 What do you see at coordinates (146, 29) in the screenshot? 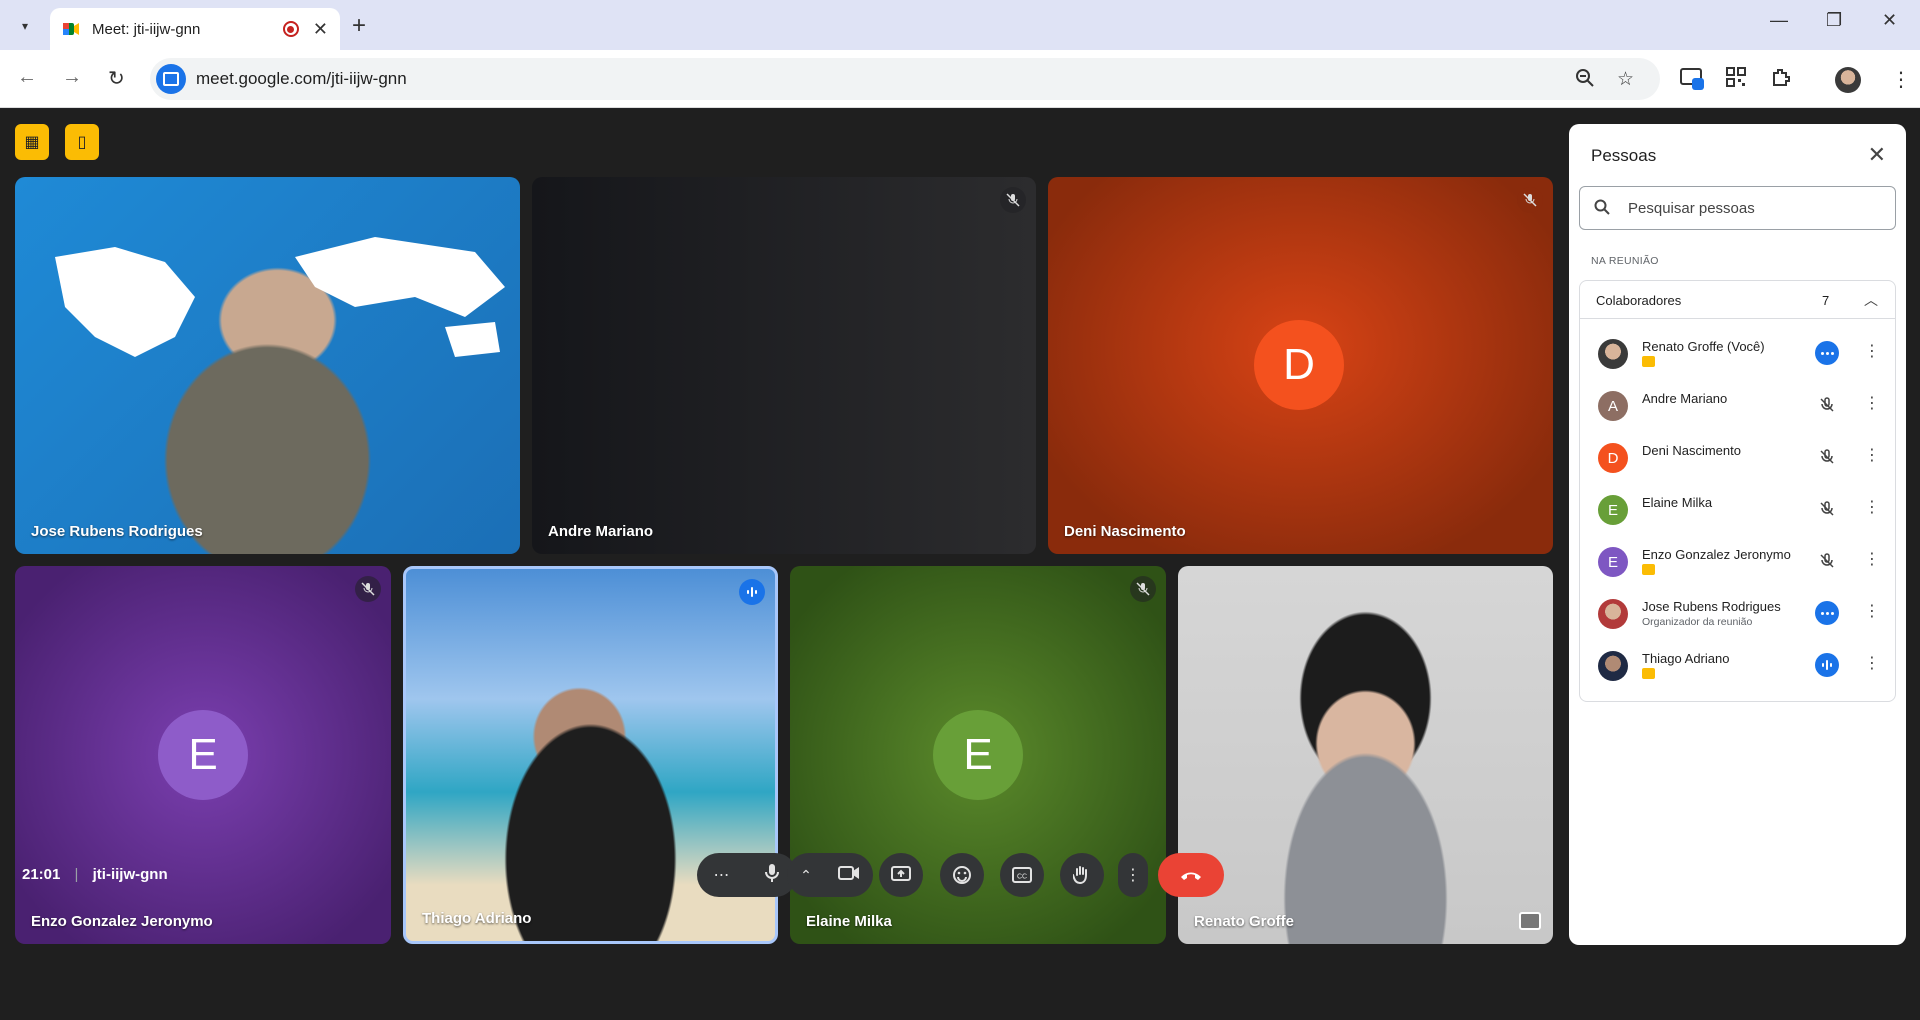
I see `tab-title: Meet: jti-iijw-gnn` at bounding box center [146, 29].